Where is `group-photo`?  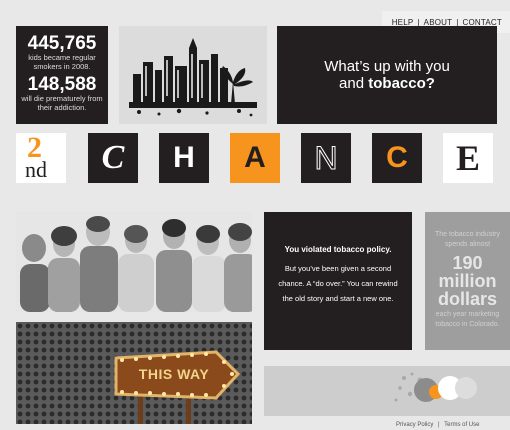
group-photo is located at coordinates (134, 262).